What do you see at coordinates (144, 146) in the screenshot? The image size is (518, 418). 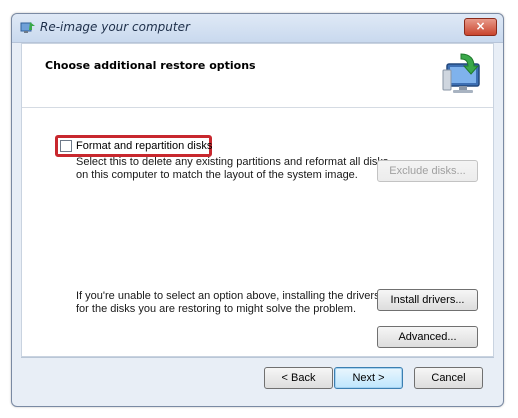 I see `format-disks-label: Format and repartition disks` at bounding box center [144, 146].